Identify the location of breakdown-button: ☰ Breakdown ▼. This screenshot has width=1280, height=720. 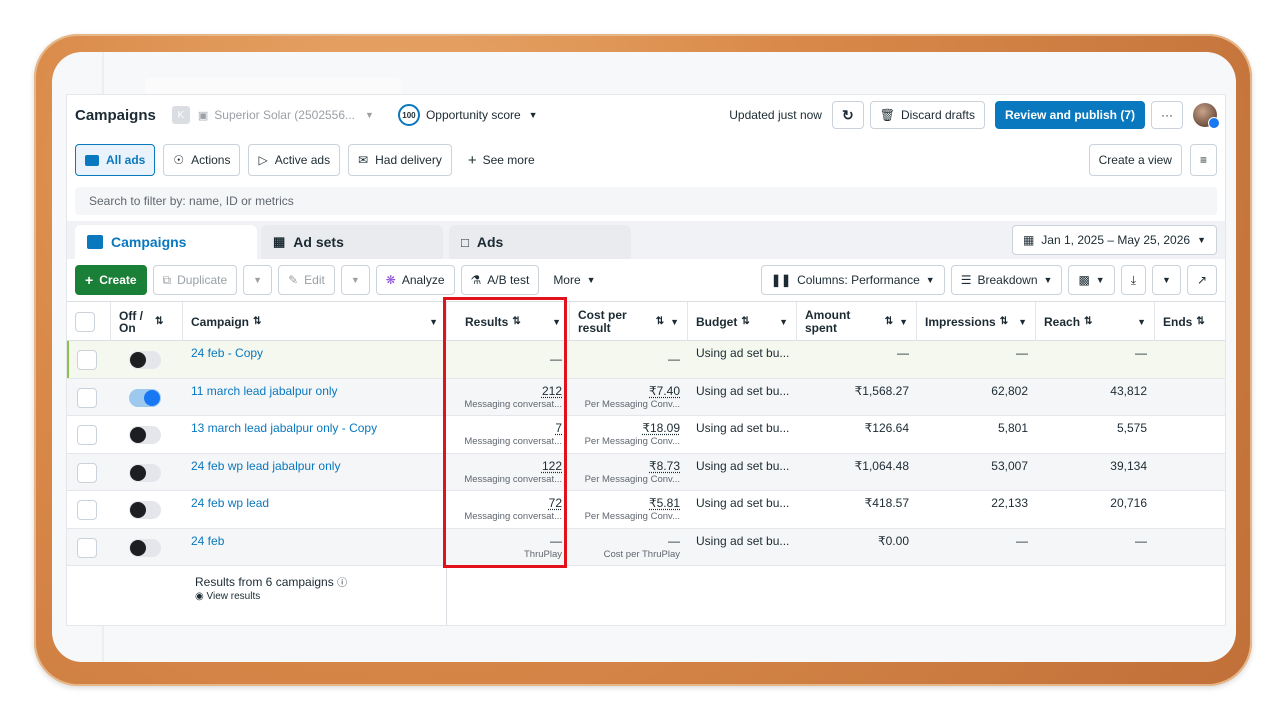
(1006, 280).